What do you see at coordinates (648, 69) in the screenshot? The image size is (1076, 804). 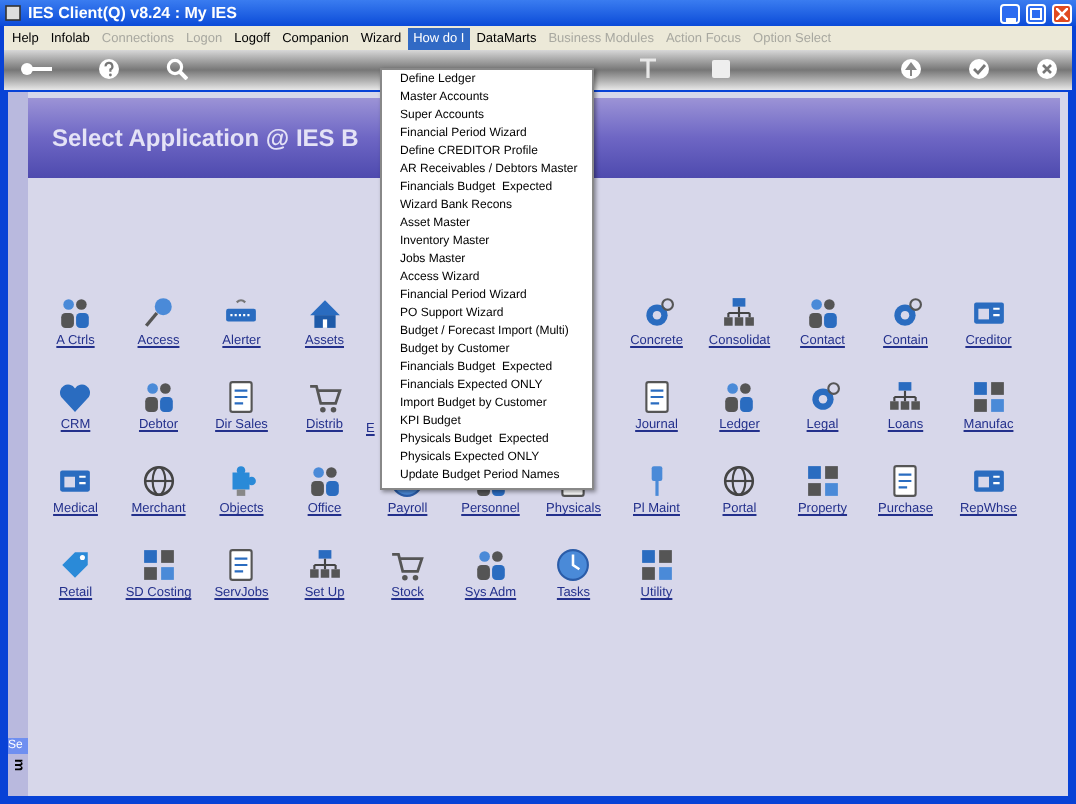 I see `text-cursor-icon` at bounding box center [648, 69].